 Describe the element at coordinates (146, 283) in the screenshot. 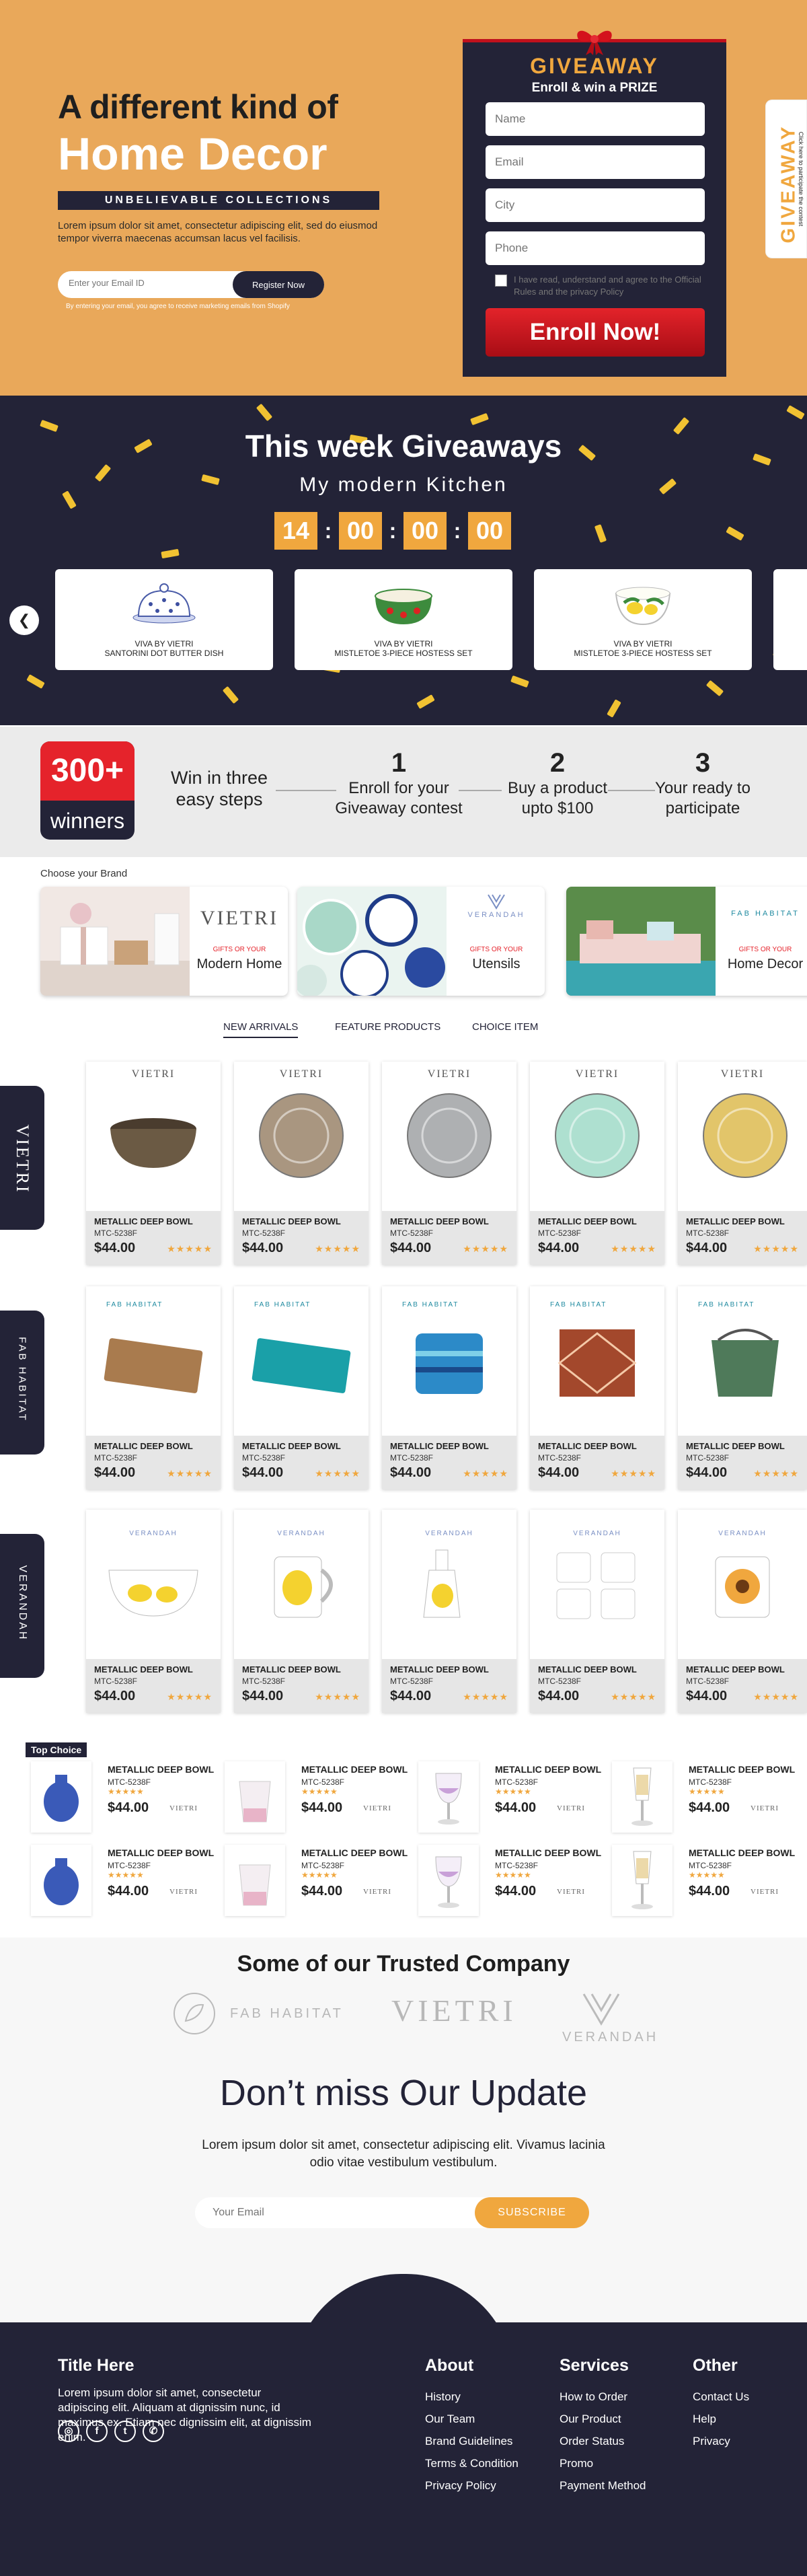

I see `hero-email-input` at that location.